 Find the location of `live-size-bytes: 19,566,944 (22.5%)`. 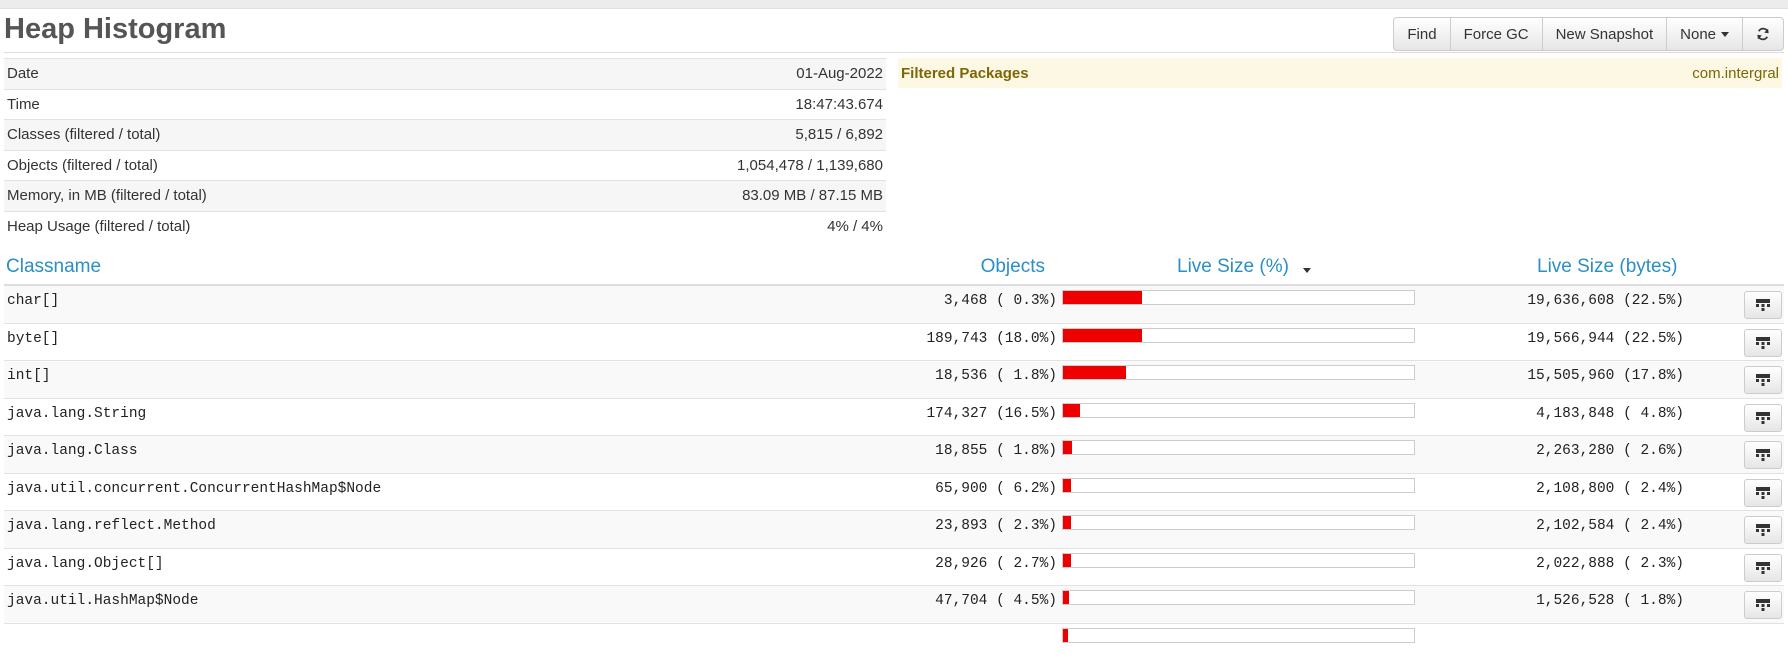

live-size-bytes: 19,566,944 (22.5%) is located at coordinates (1605, 339).